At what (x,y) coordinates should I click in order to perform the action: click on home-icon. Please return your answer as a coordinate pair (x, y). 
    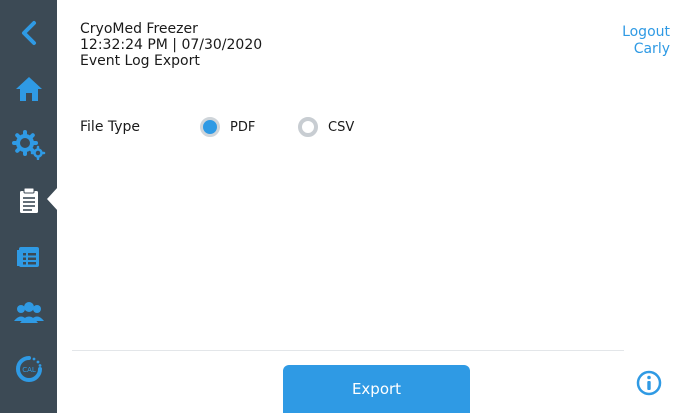
    Looking at the image, I should click on (28, 89).